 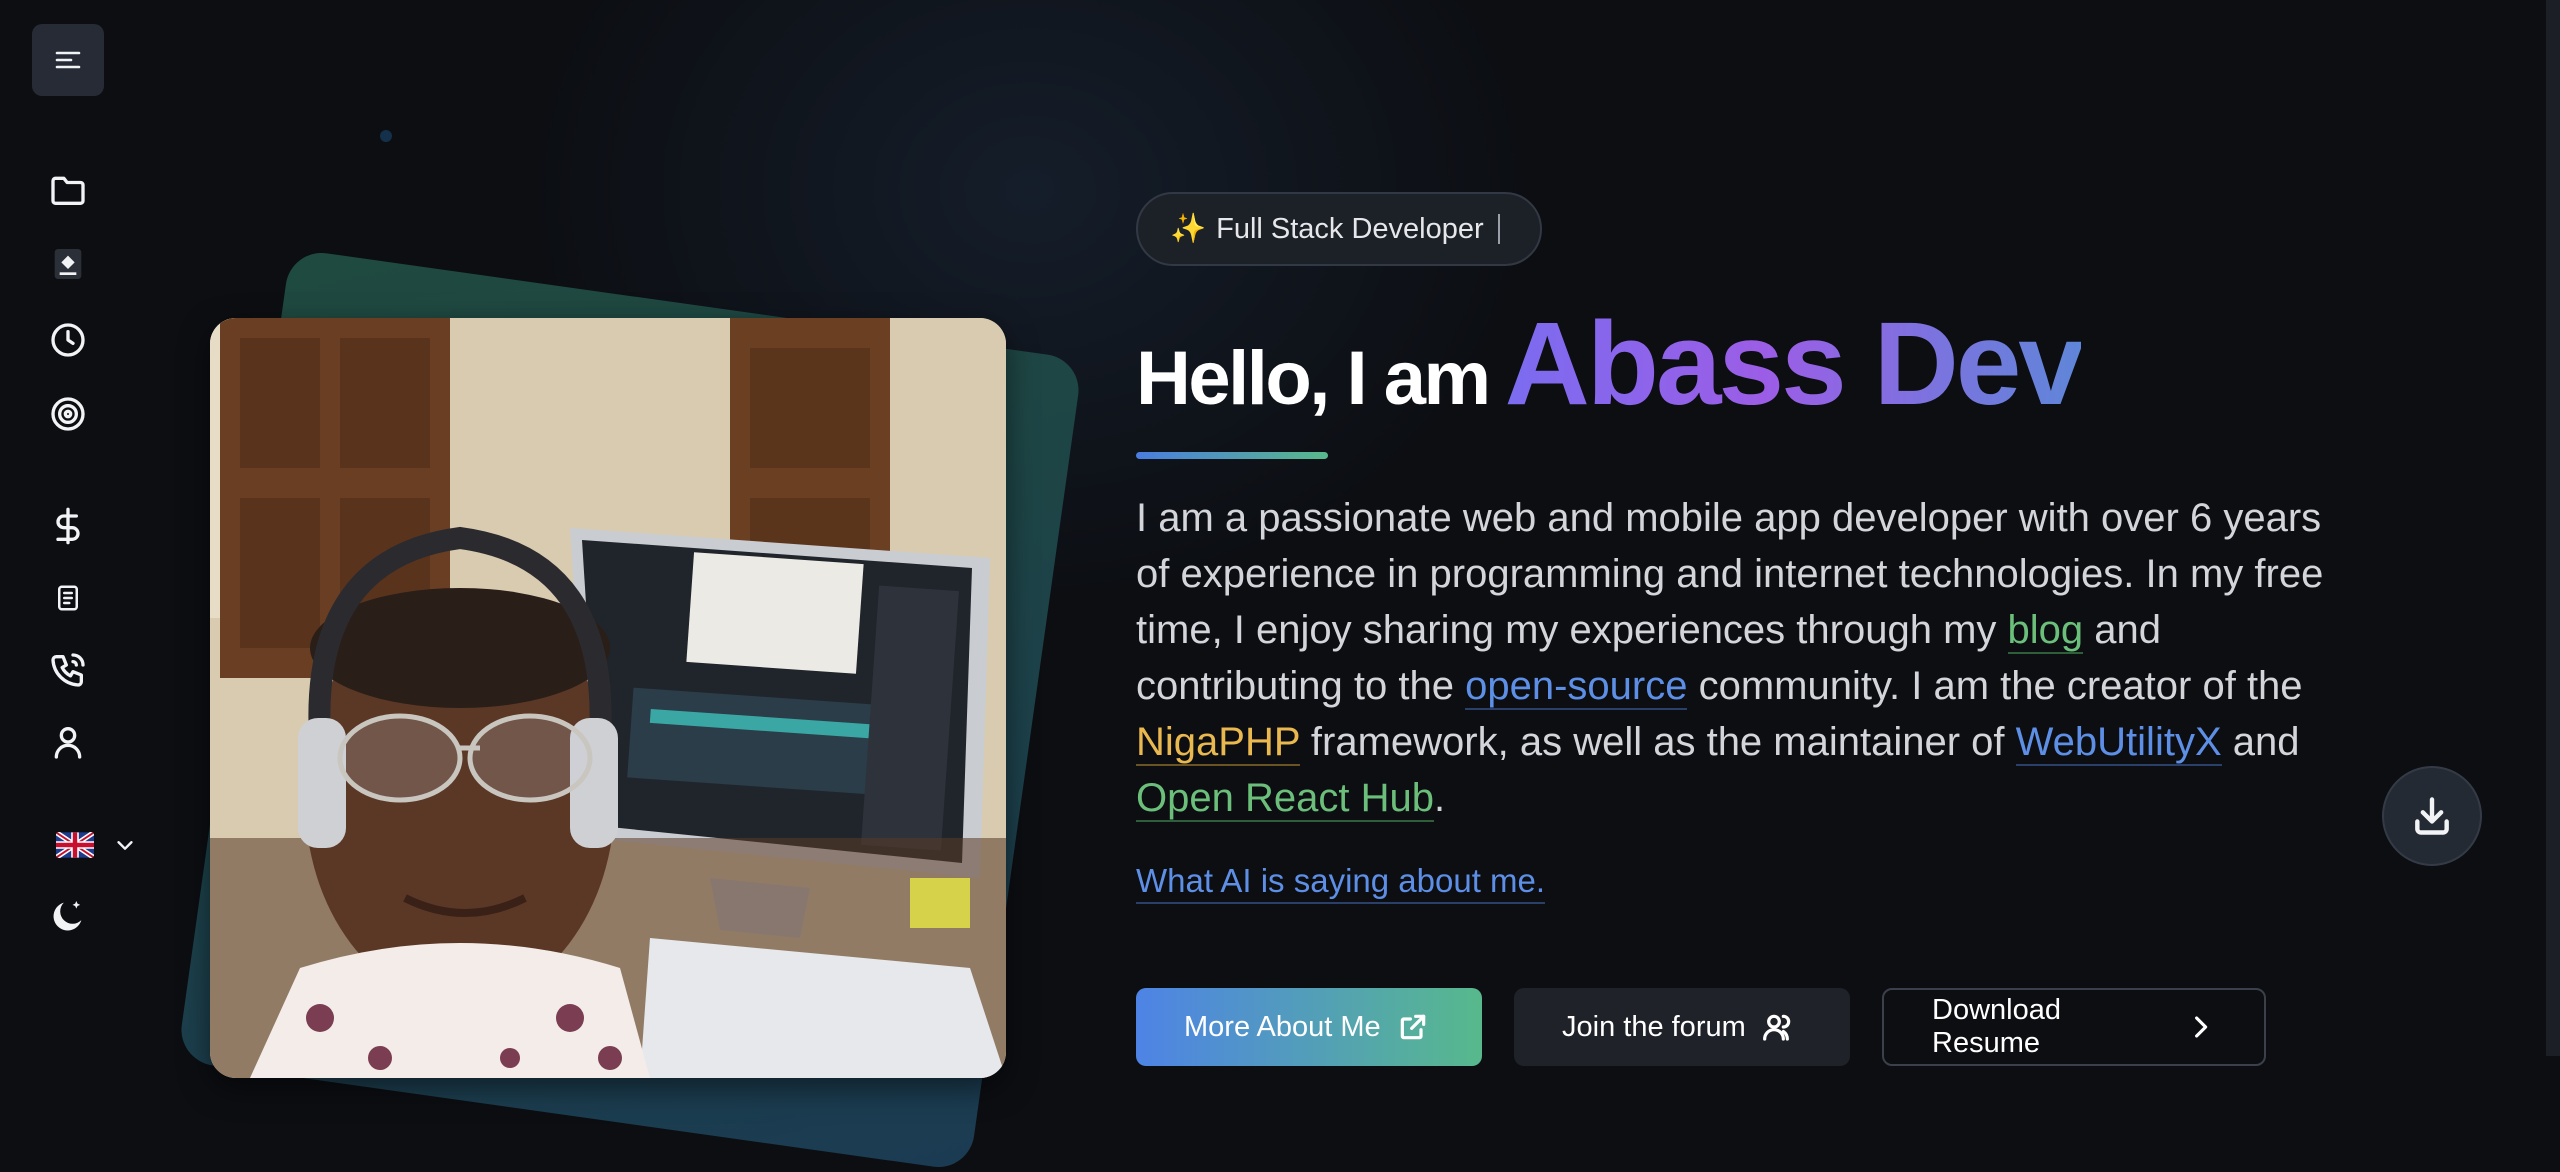 I want to click on join-forum-button: Join the forum, so click(x=1682, y=1027).